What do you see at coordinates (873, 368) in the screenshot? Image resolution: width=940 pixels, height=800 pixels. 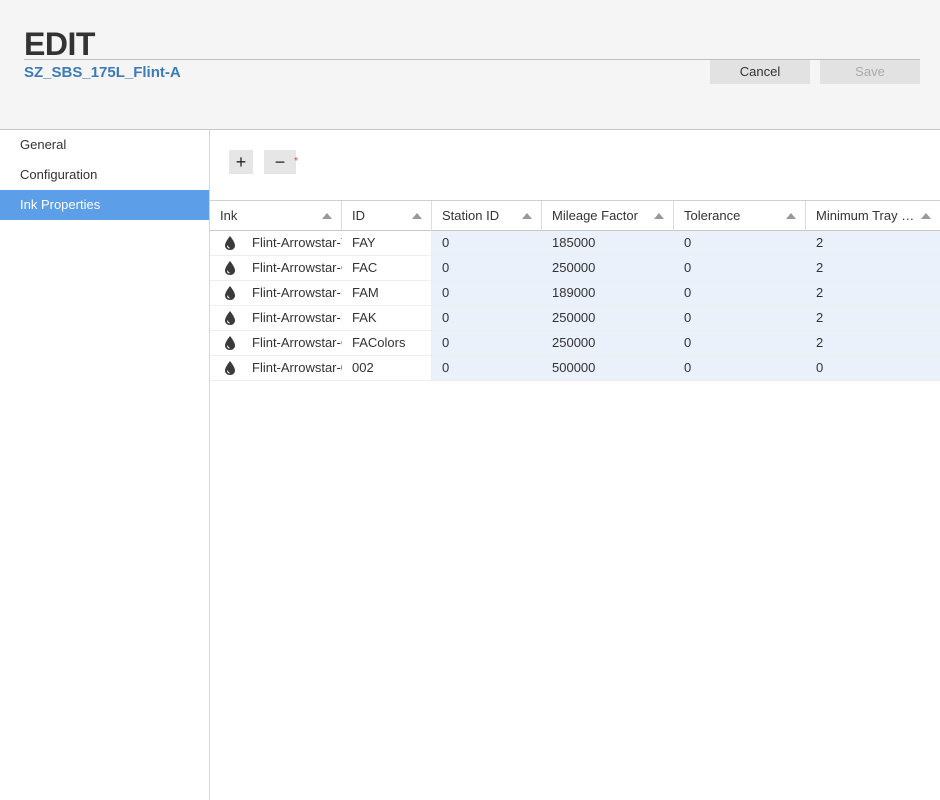 I see `cell-minimum-tray: 0` at bounding box center [873, 368].